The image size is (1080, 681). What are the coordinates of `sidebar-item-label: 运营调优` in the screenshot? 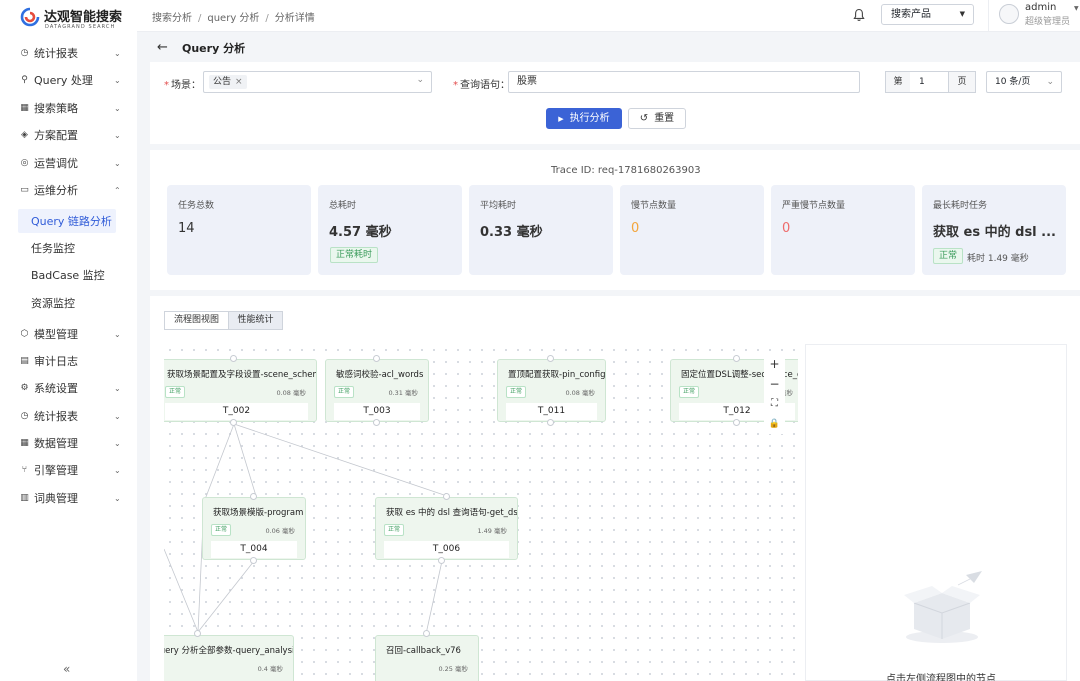 It's located at (56, 163).